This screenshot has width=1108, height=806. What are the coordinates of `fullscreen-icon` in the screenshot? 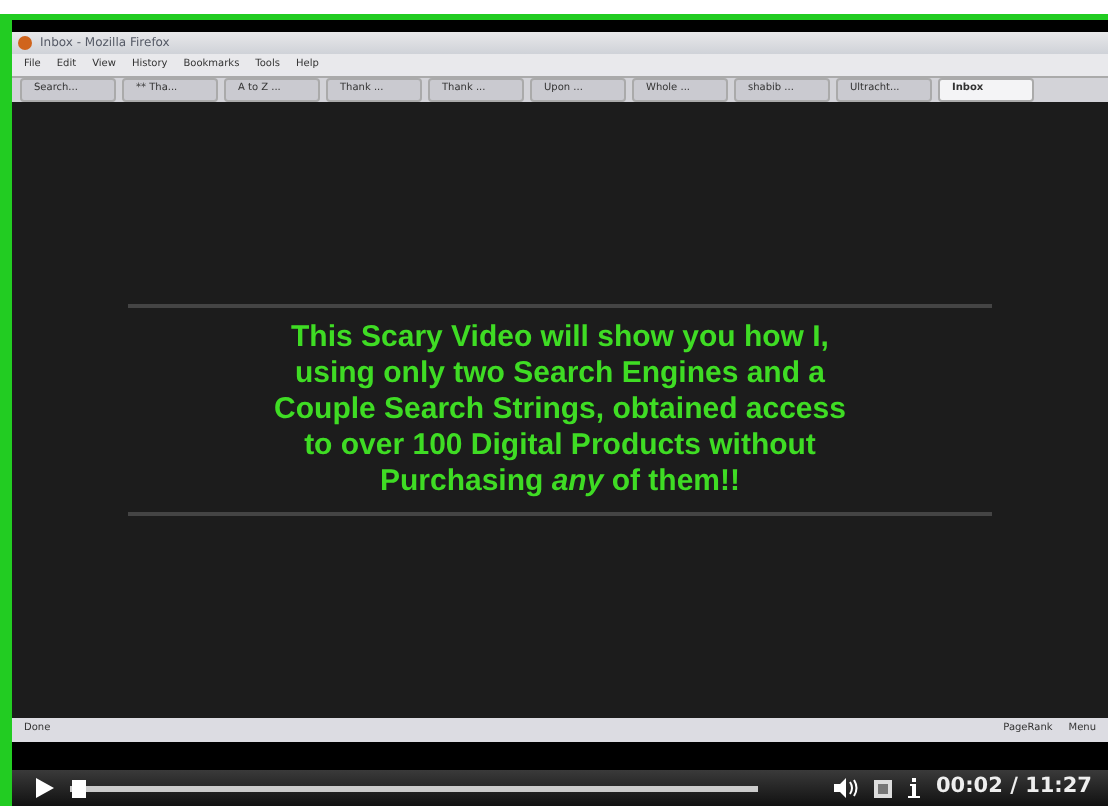 It's located at (883, 788).